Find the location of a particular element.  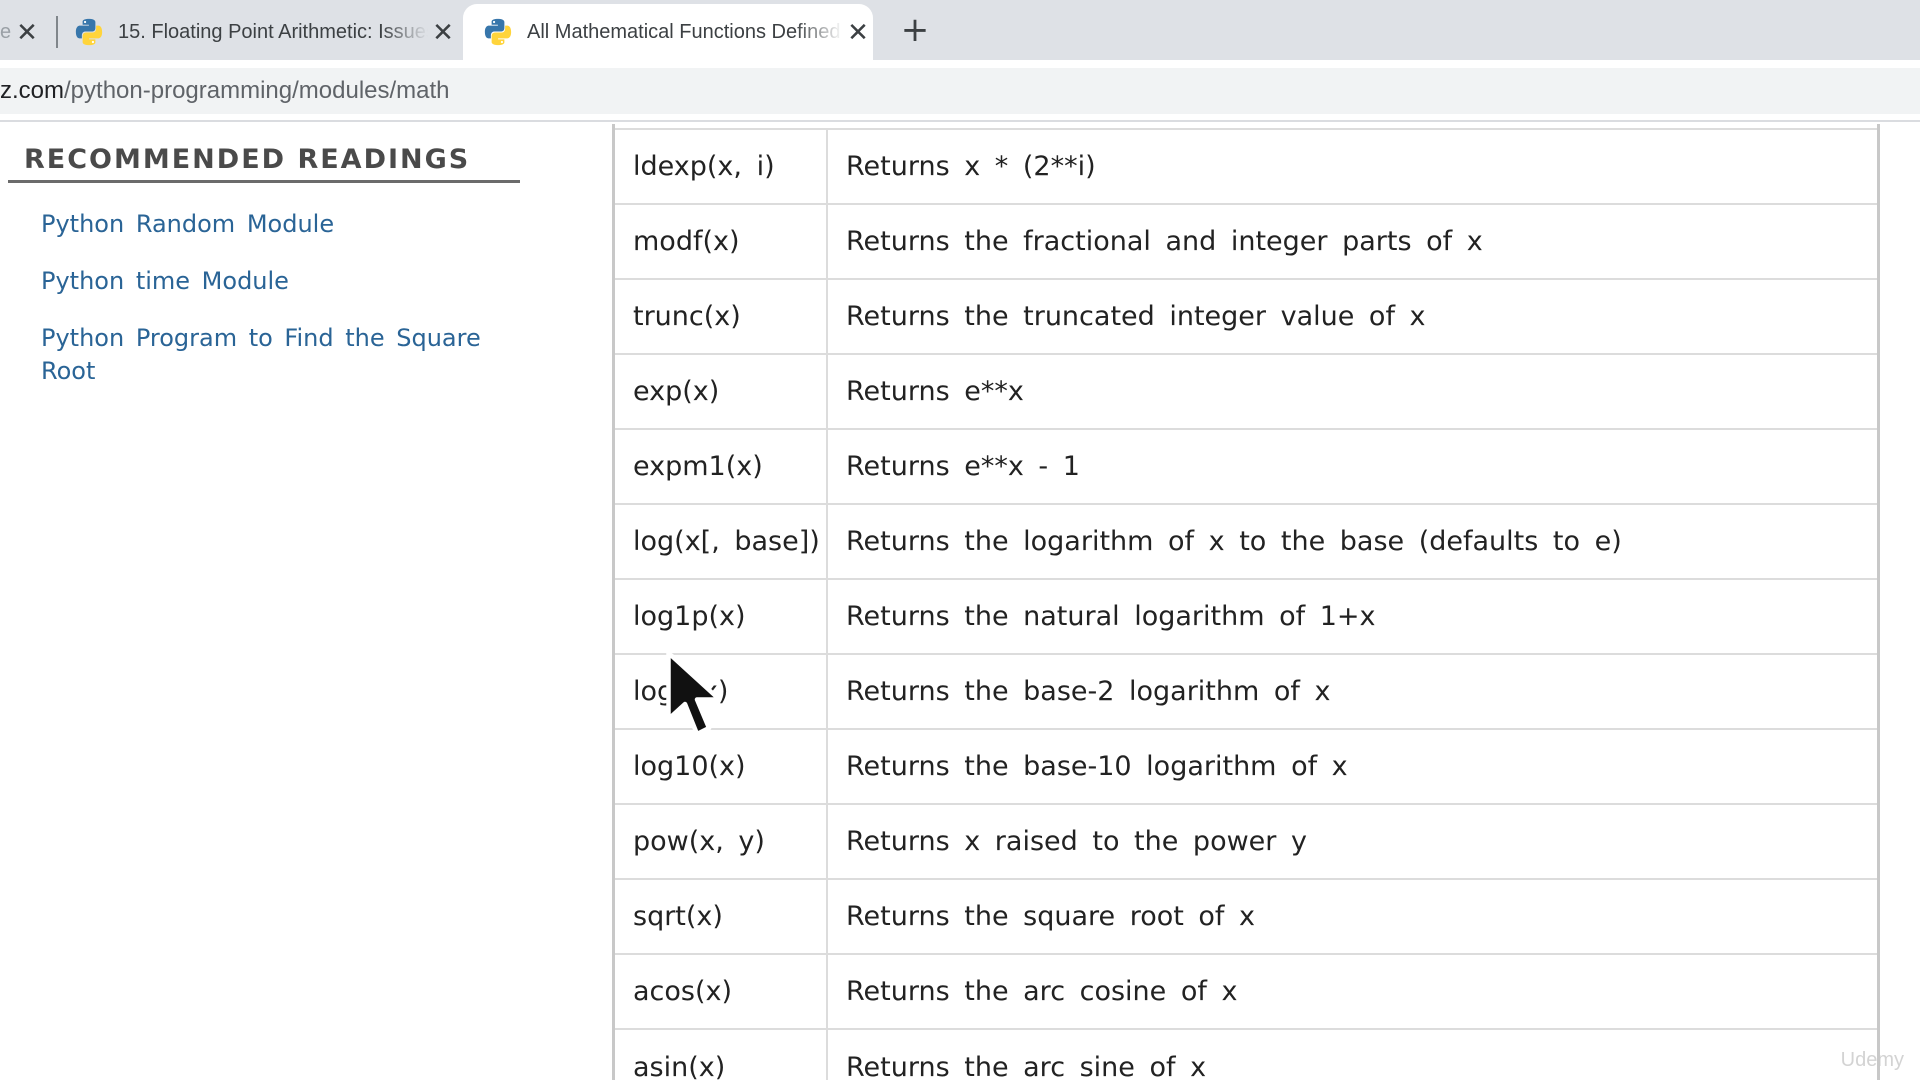

function-name: exp(x) is located at coordinates (721, 391).